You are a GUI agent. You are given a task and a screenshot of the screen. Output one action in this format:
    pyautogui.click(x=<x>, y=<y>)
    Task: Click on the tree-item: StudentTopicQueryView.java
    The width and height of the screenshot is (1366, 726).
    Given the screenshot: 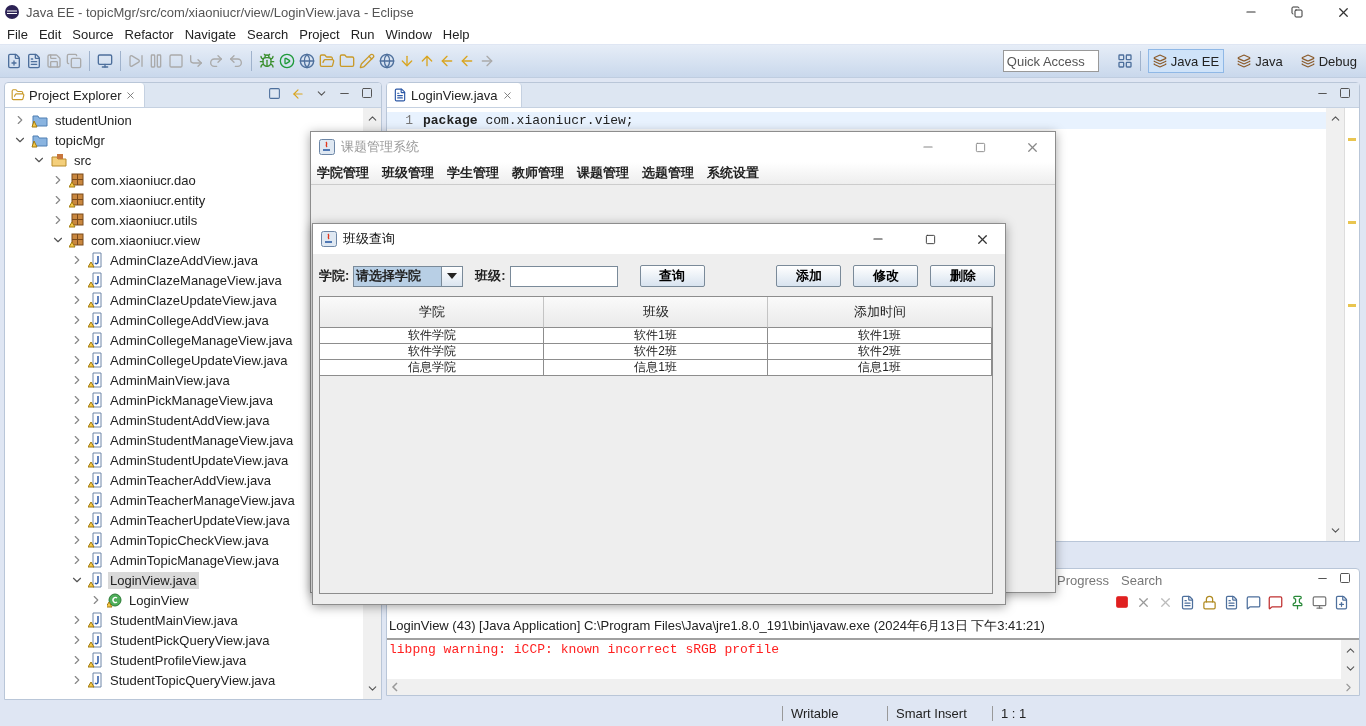 What is the action you would take?
    pyautogui.click(x=193, y=680)
    